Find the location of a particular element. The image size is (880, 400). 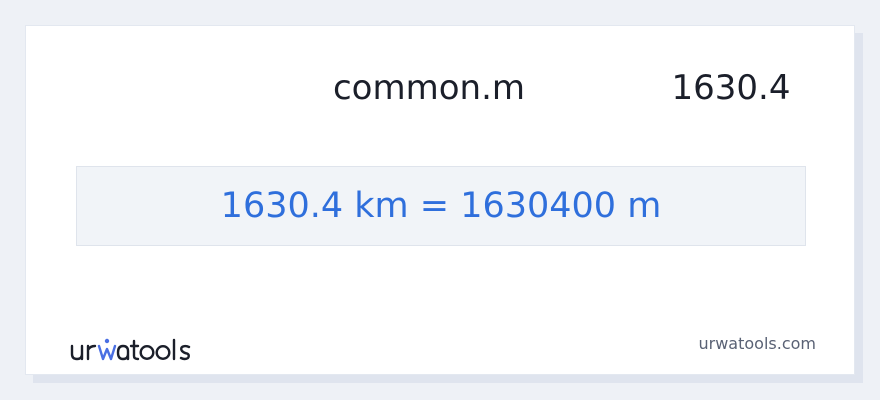

input-value: 1630.4 is located at coordinates (731, 88).